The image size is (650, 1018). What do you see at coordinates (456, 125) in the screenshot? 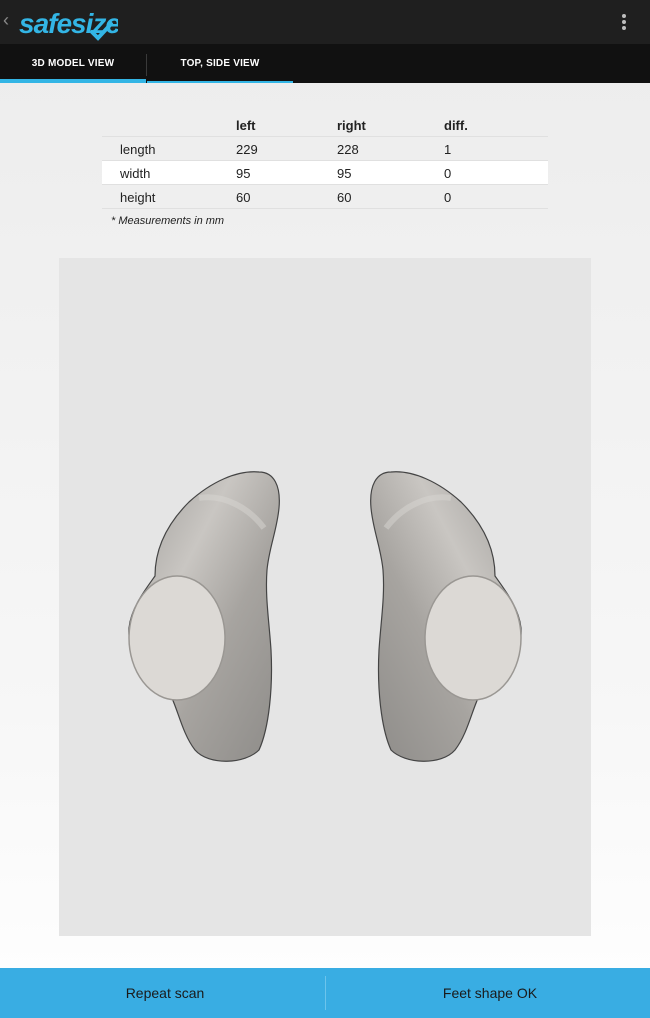
I see `header-diff: diff.` at bounding box center [456, 125].